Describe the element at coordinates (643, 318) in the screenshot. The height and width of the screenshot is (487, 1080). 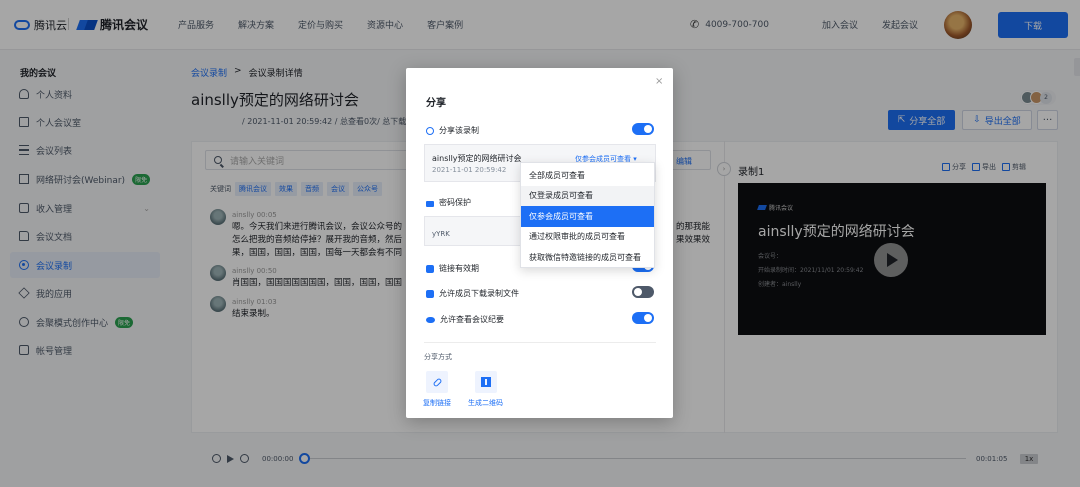
I see `allow-summary-toggle` at that location.